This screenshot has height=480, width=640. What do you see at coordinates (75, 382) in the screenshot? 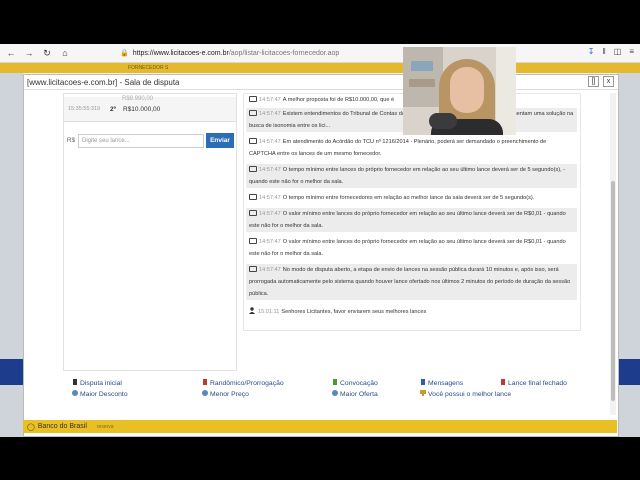
I see `document-icon` at bounding box center [75, 382].